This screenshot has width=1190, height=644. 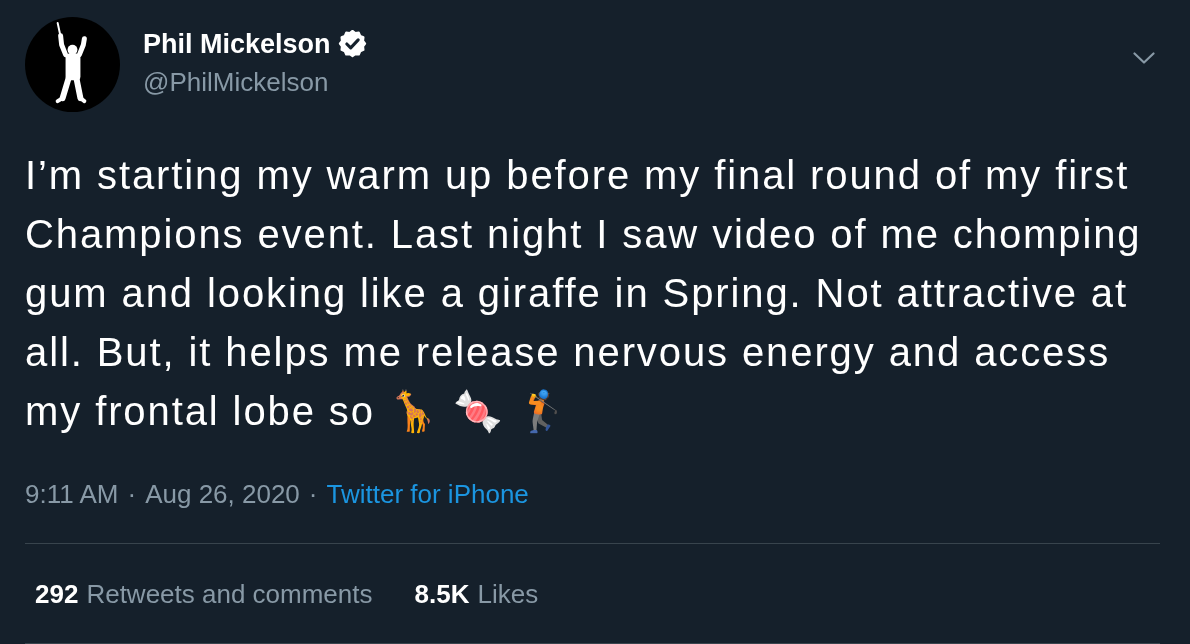 I want to click on author-name: Phil Mickelson, so click(x=237, y=44).